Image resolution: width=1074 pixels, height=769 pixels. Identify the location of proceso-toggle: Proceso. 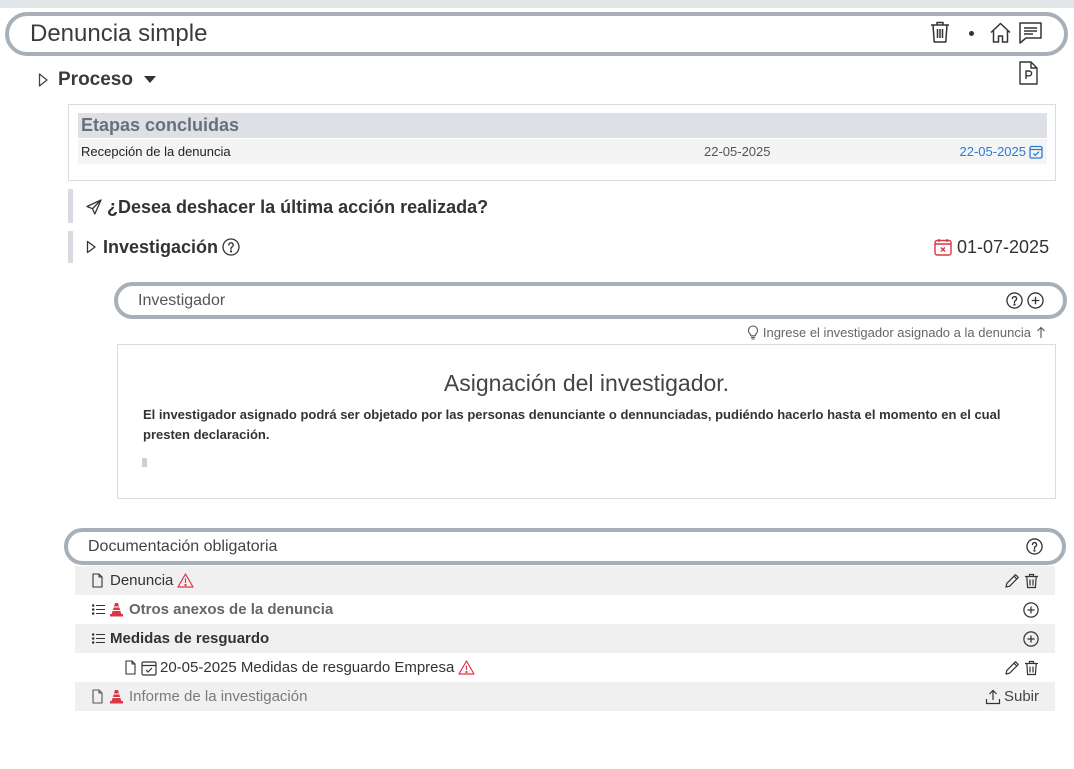
(96, 80).